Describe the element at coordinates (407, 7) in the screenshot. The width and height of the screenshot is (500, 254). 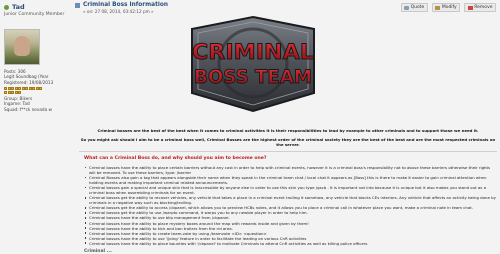
I see `quote-icon` at that location.